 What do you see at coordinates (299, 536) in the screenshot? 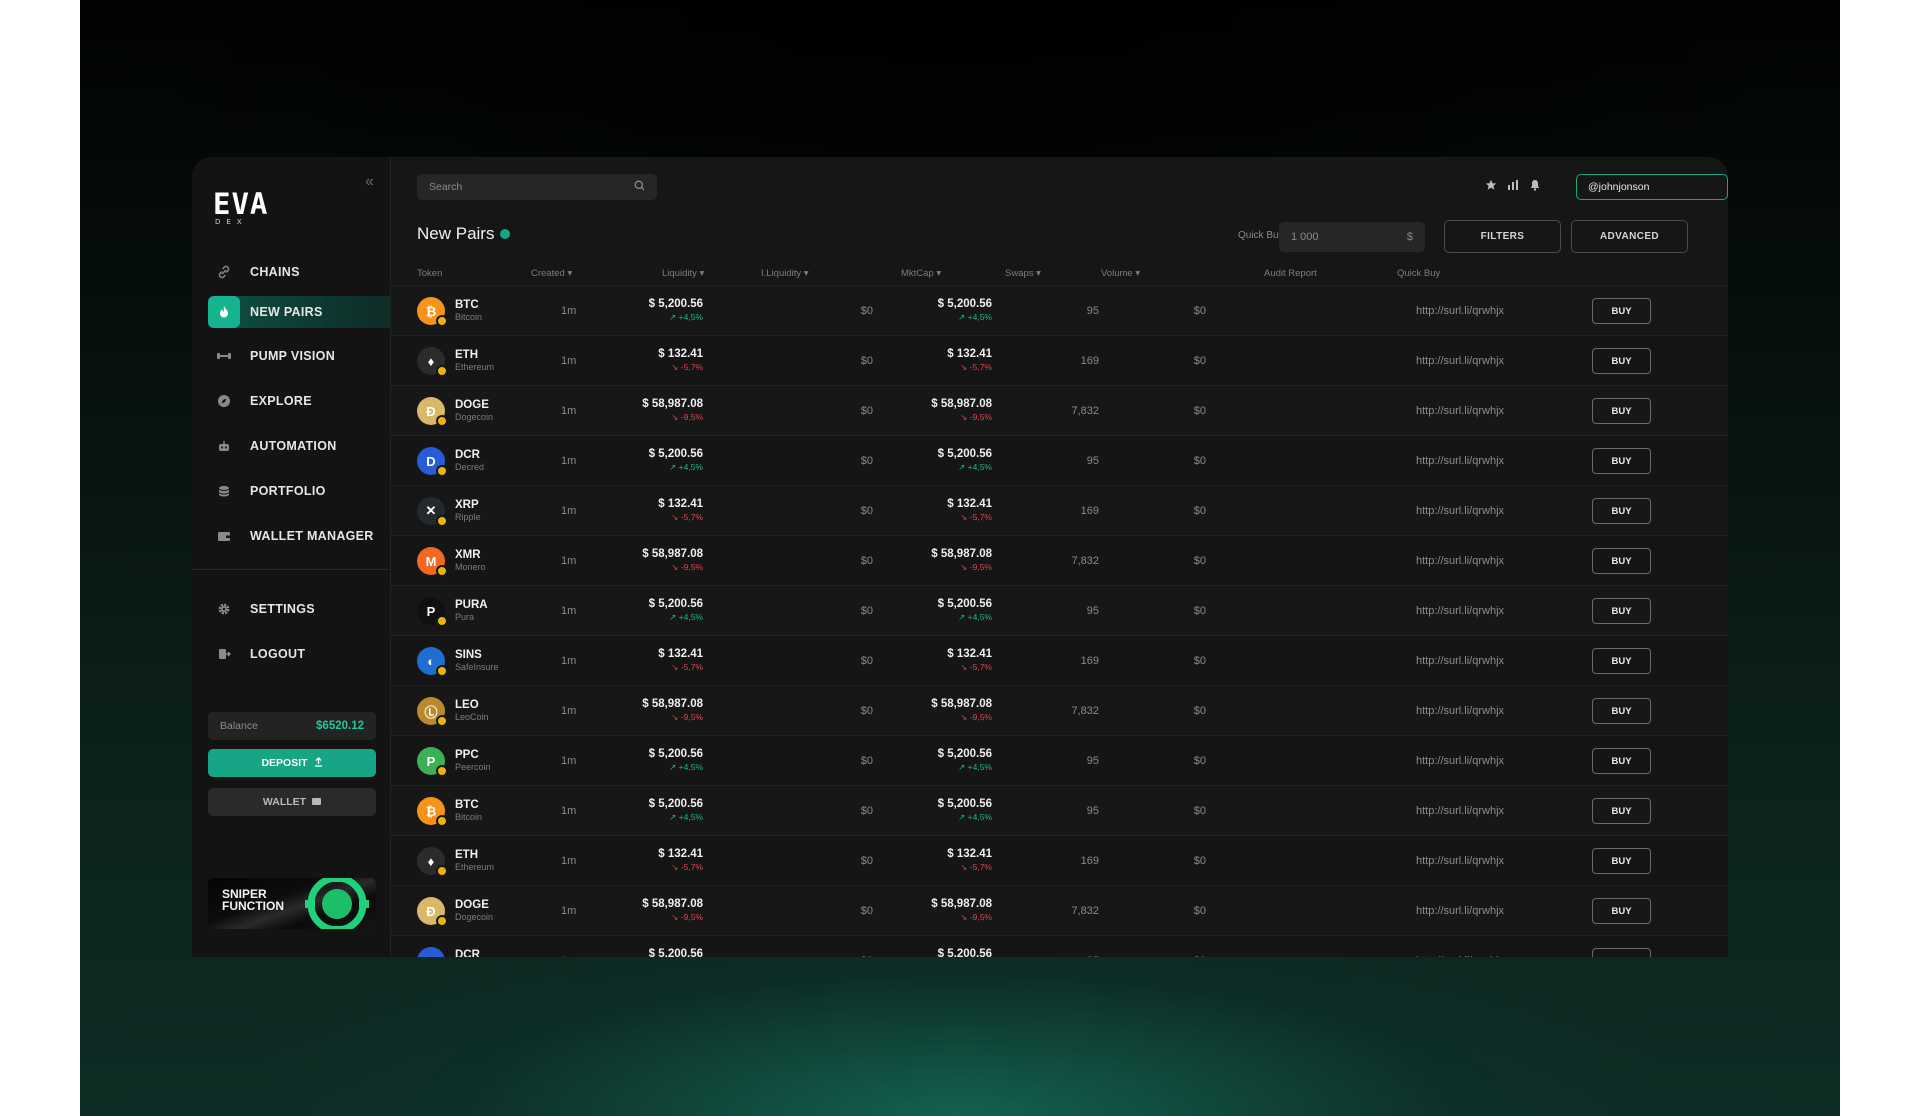
I see `sidebar-item-wallet-manager: WALLET MANAGER` at bounding box center [299, 536].